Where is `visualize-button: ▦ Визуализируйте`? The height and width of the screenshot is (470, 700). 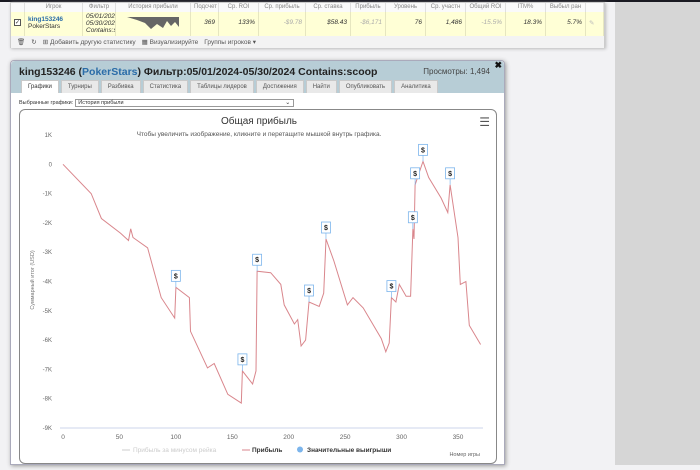
visualize-button: ▦ Визуализируйте is located at coordinates (170, 42).